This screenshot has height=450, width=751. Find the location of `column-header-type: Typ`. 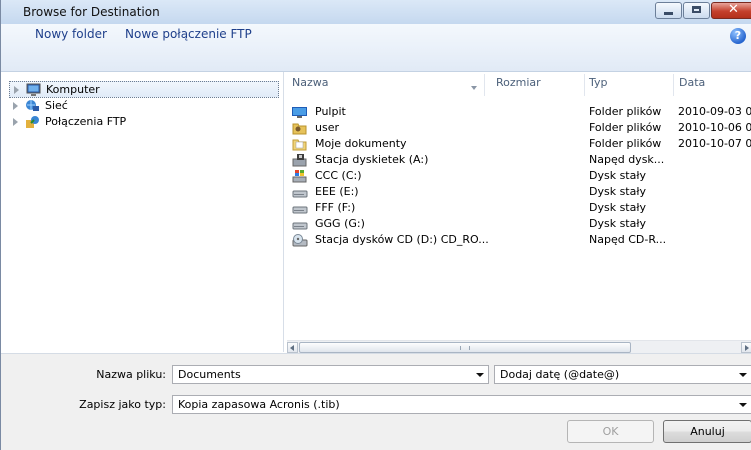

column-header-type: Typ is located at coordinates (598, 82).